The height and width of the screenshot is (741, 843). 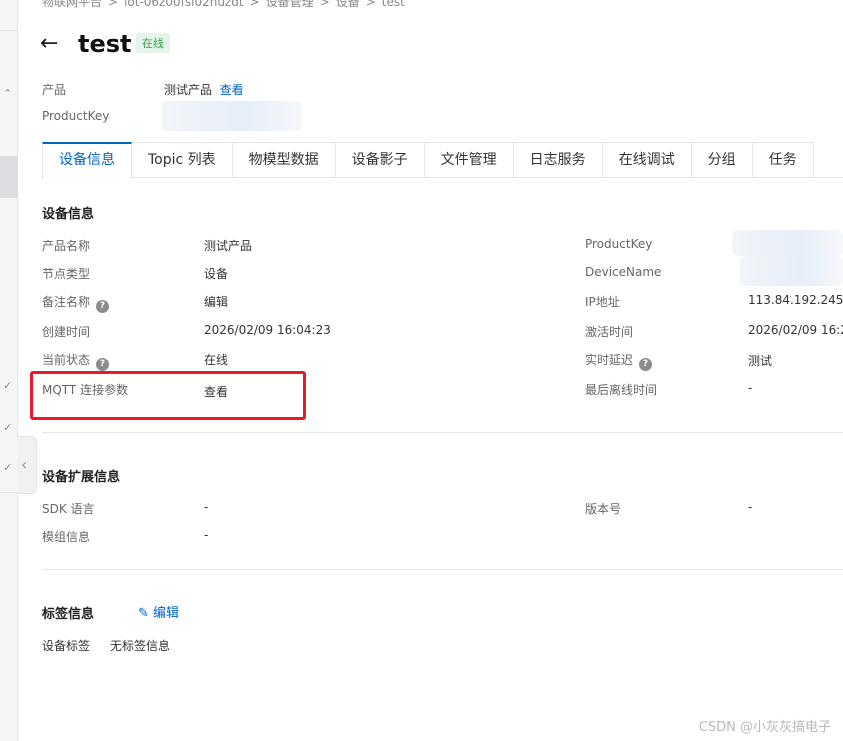 What do you see at coordinates (68, 509) in the screenshot?
I see `field-label: SDK 语言` at bounding box center [68, 509].